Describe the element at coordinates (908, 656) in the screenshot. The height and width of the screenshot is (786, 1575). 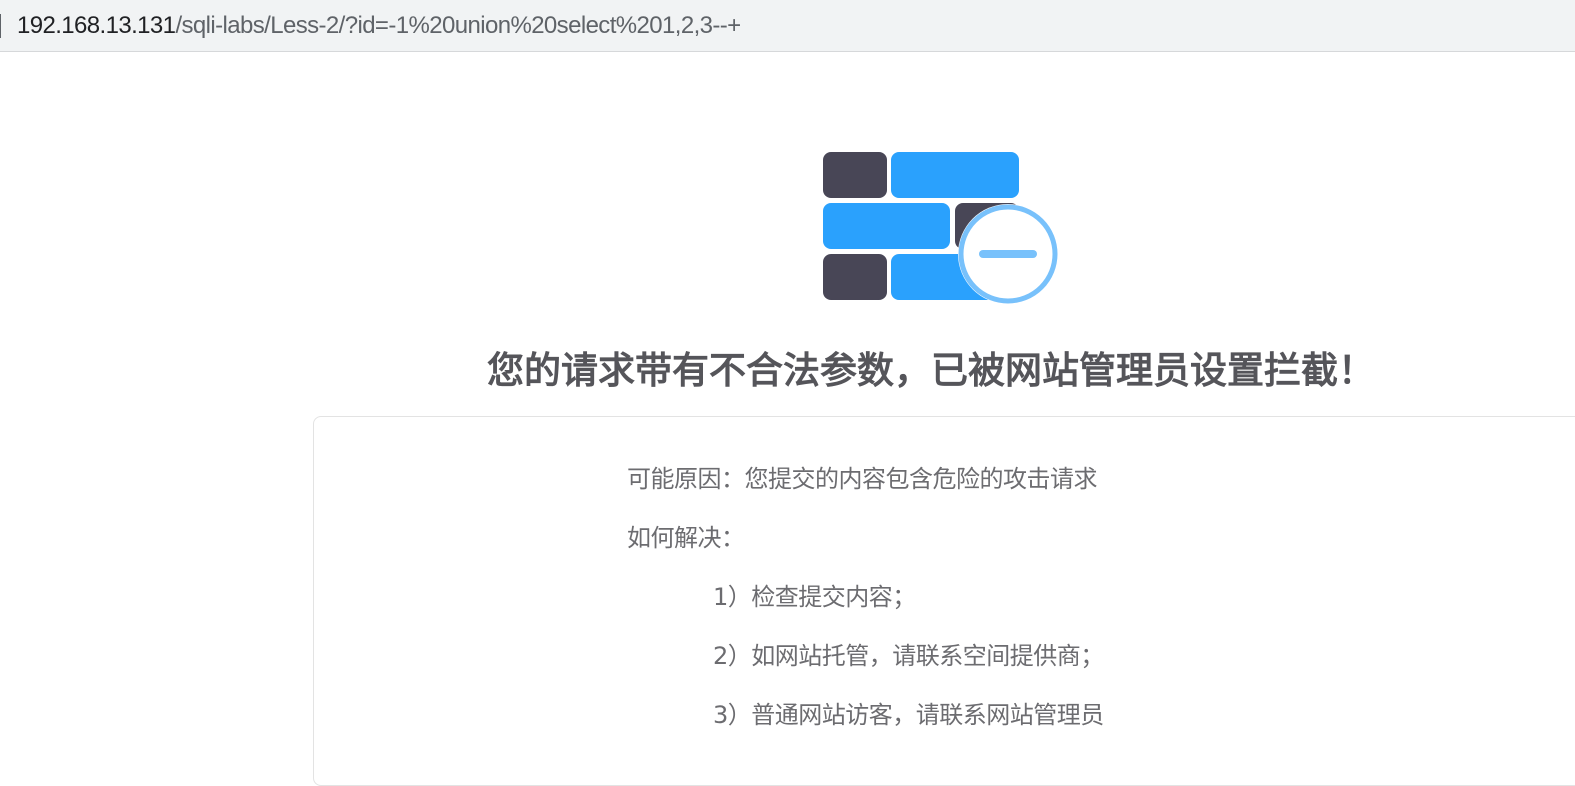
I see `solution-step: 2）如网站托管，请联系空间提供商；` at that location.